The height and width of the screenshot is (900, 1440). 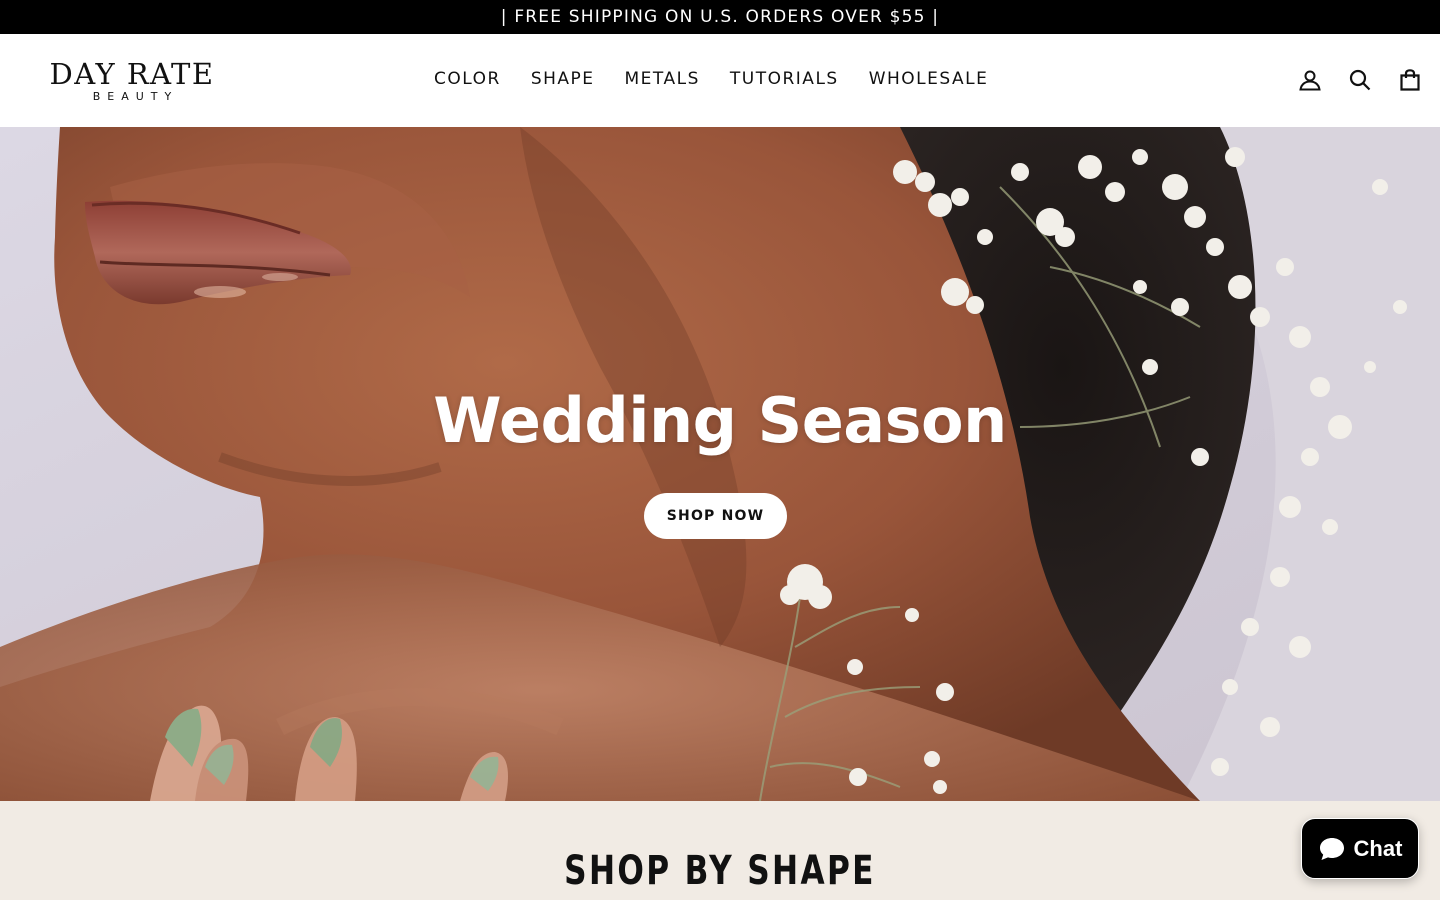 What do you see at coordinates (132, 74) in the screenshot?
I see `brand-logo-name: DAY RATE` at bounding box center [132, 74].